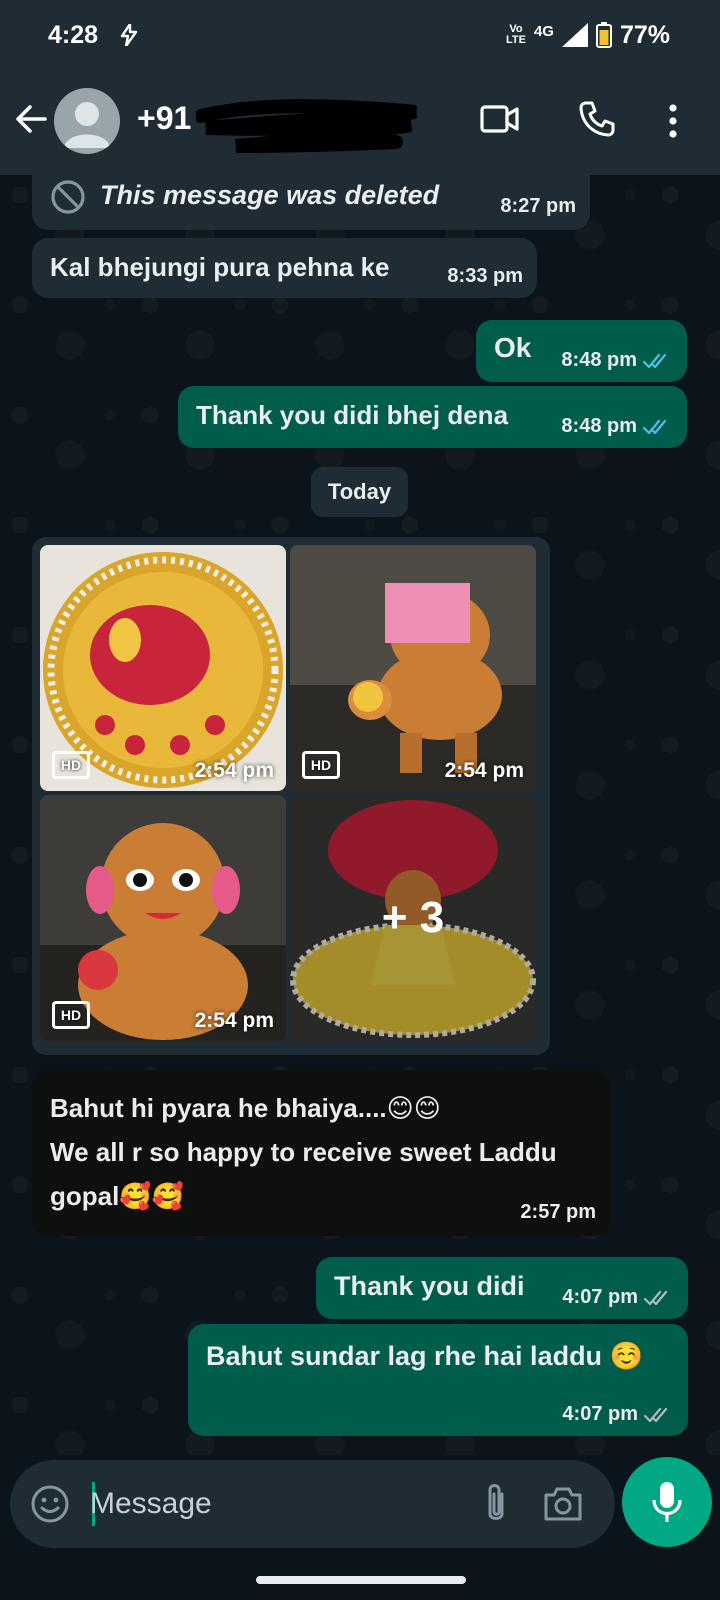 The image size is (720, 1600). What do you see at coordinates (673, 121) in the screenshot?
I see `more-options-icon` at bounding box center [673, 121].